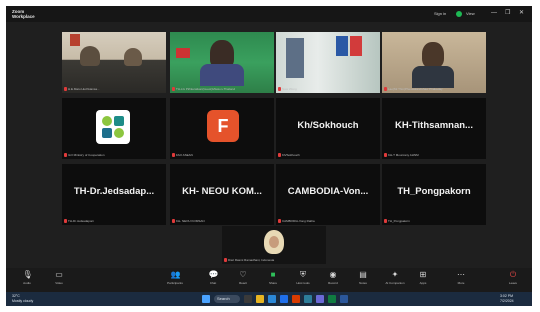 This screenshot has height=312, width=540. What do you see at coordinates (274, 245) in the screenshot?
I see `participant-tile: Diaz Rasmi Ramadhani, Indonesia` at bounding box center [274, 245].